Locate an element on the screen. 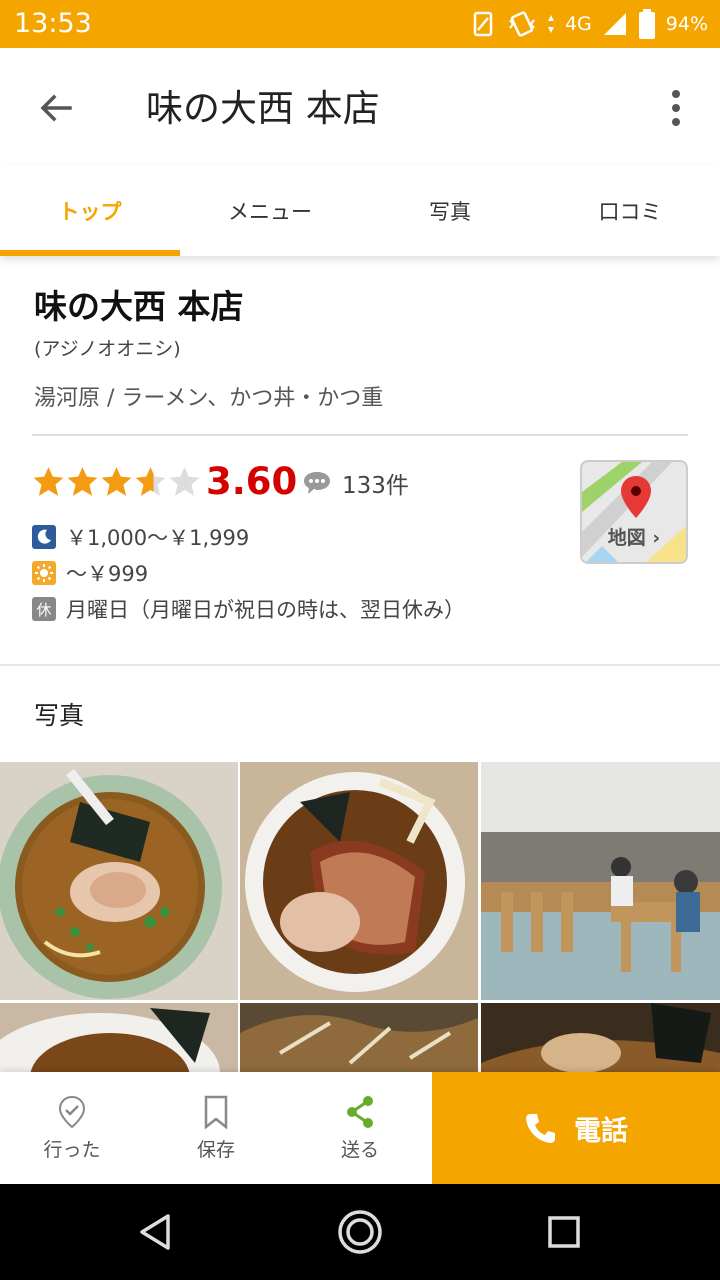  check-shield-icon is located at coordinates (72, 1111).